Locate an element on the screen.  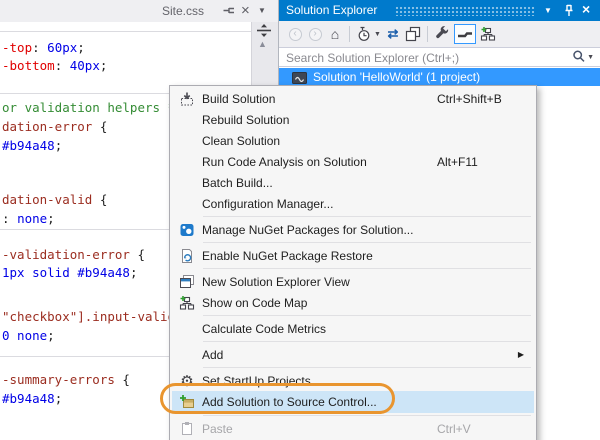
refresh-icon: ⇄ is located at coordinates (393, 34).